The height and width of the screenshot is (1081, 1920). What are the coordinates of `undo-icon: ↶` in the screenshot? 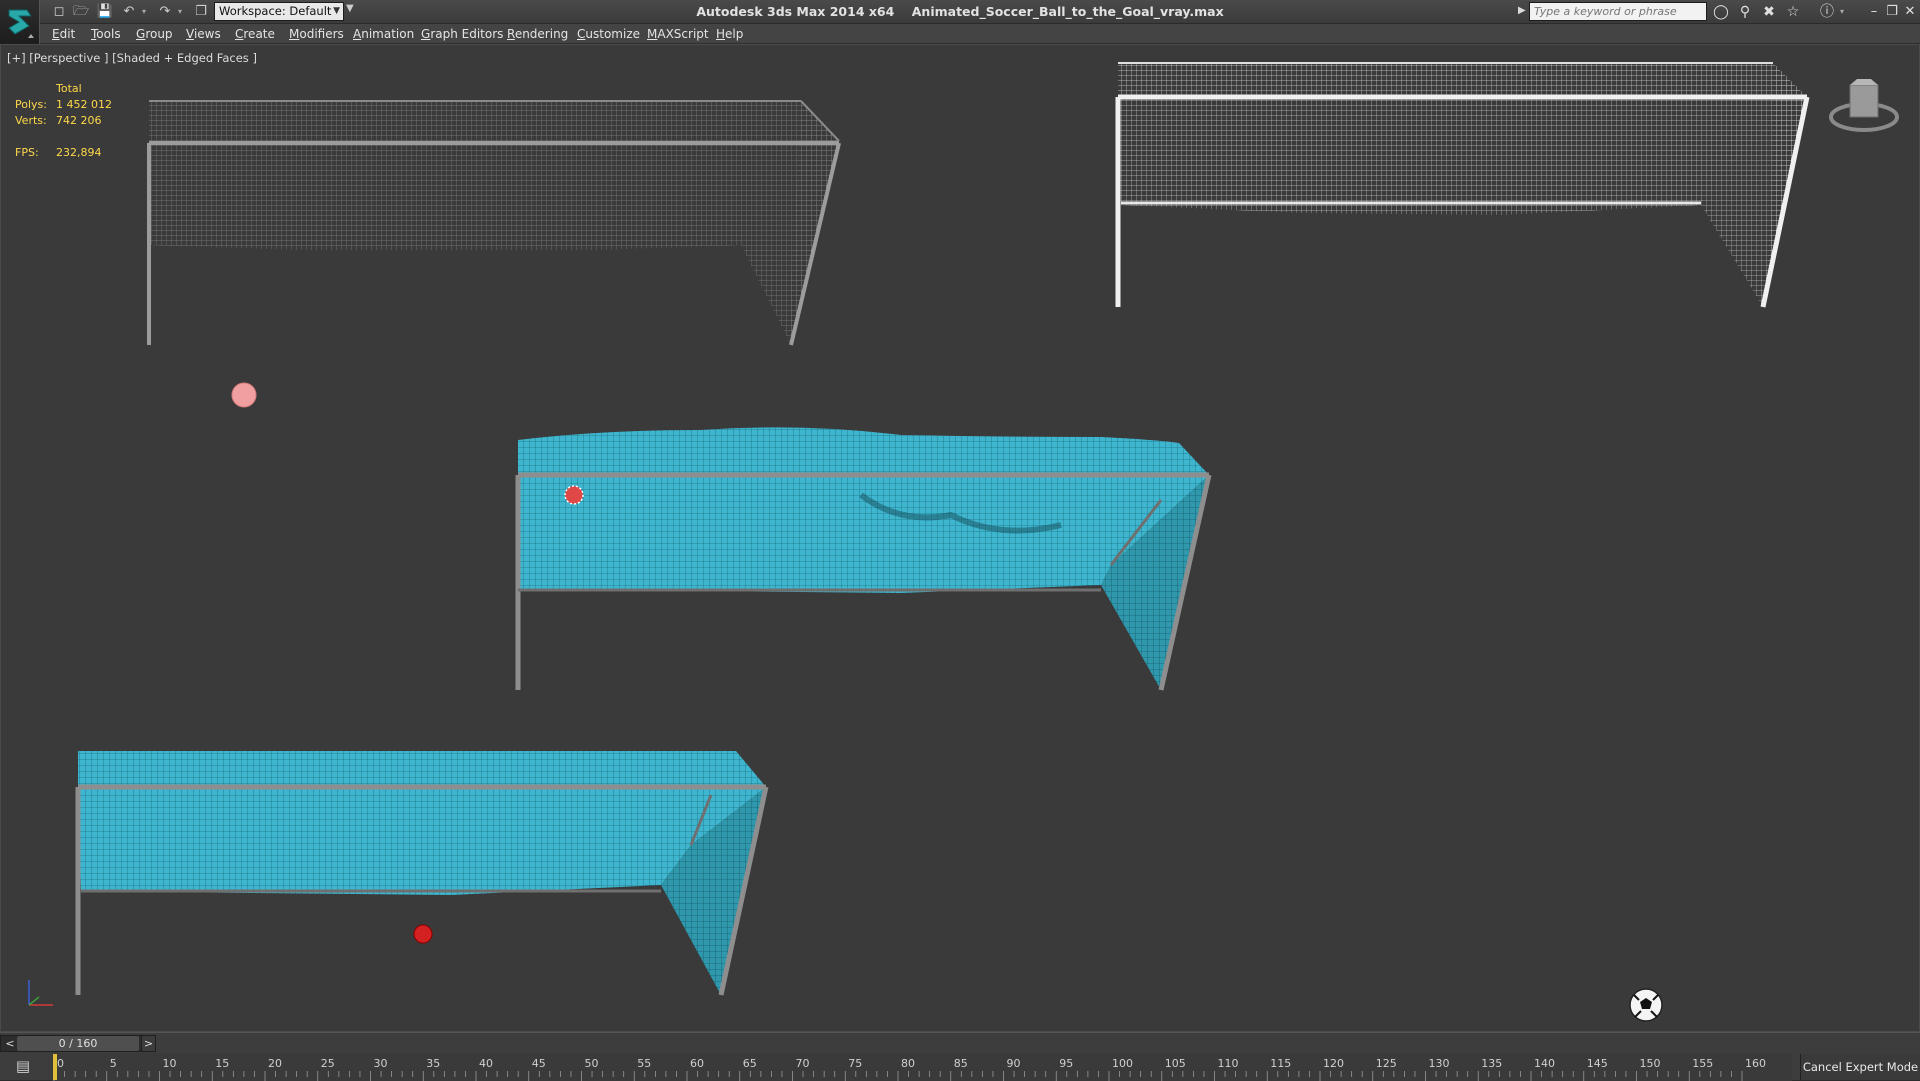 It's located at (129, 12).